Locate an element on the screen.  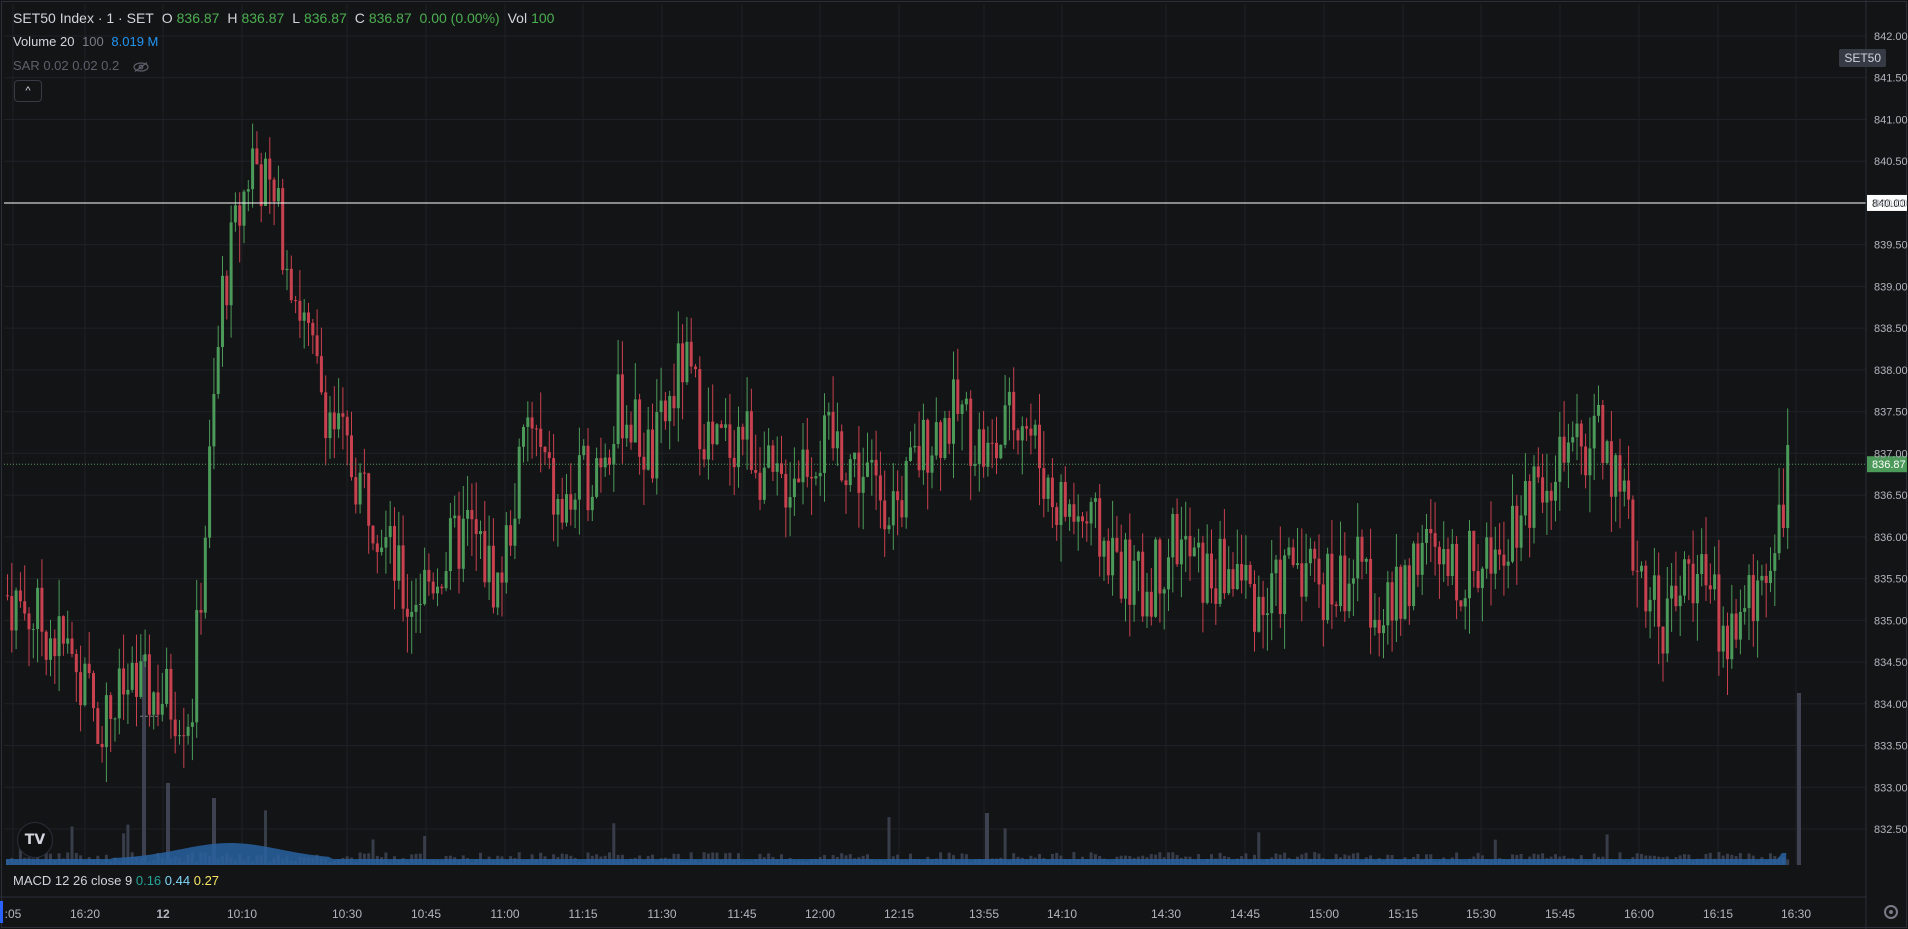
symbol-title: SET50 Index · 1 · SET is located at coordinates (83, 18).